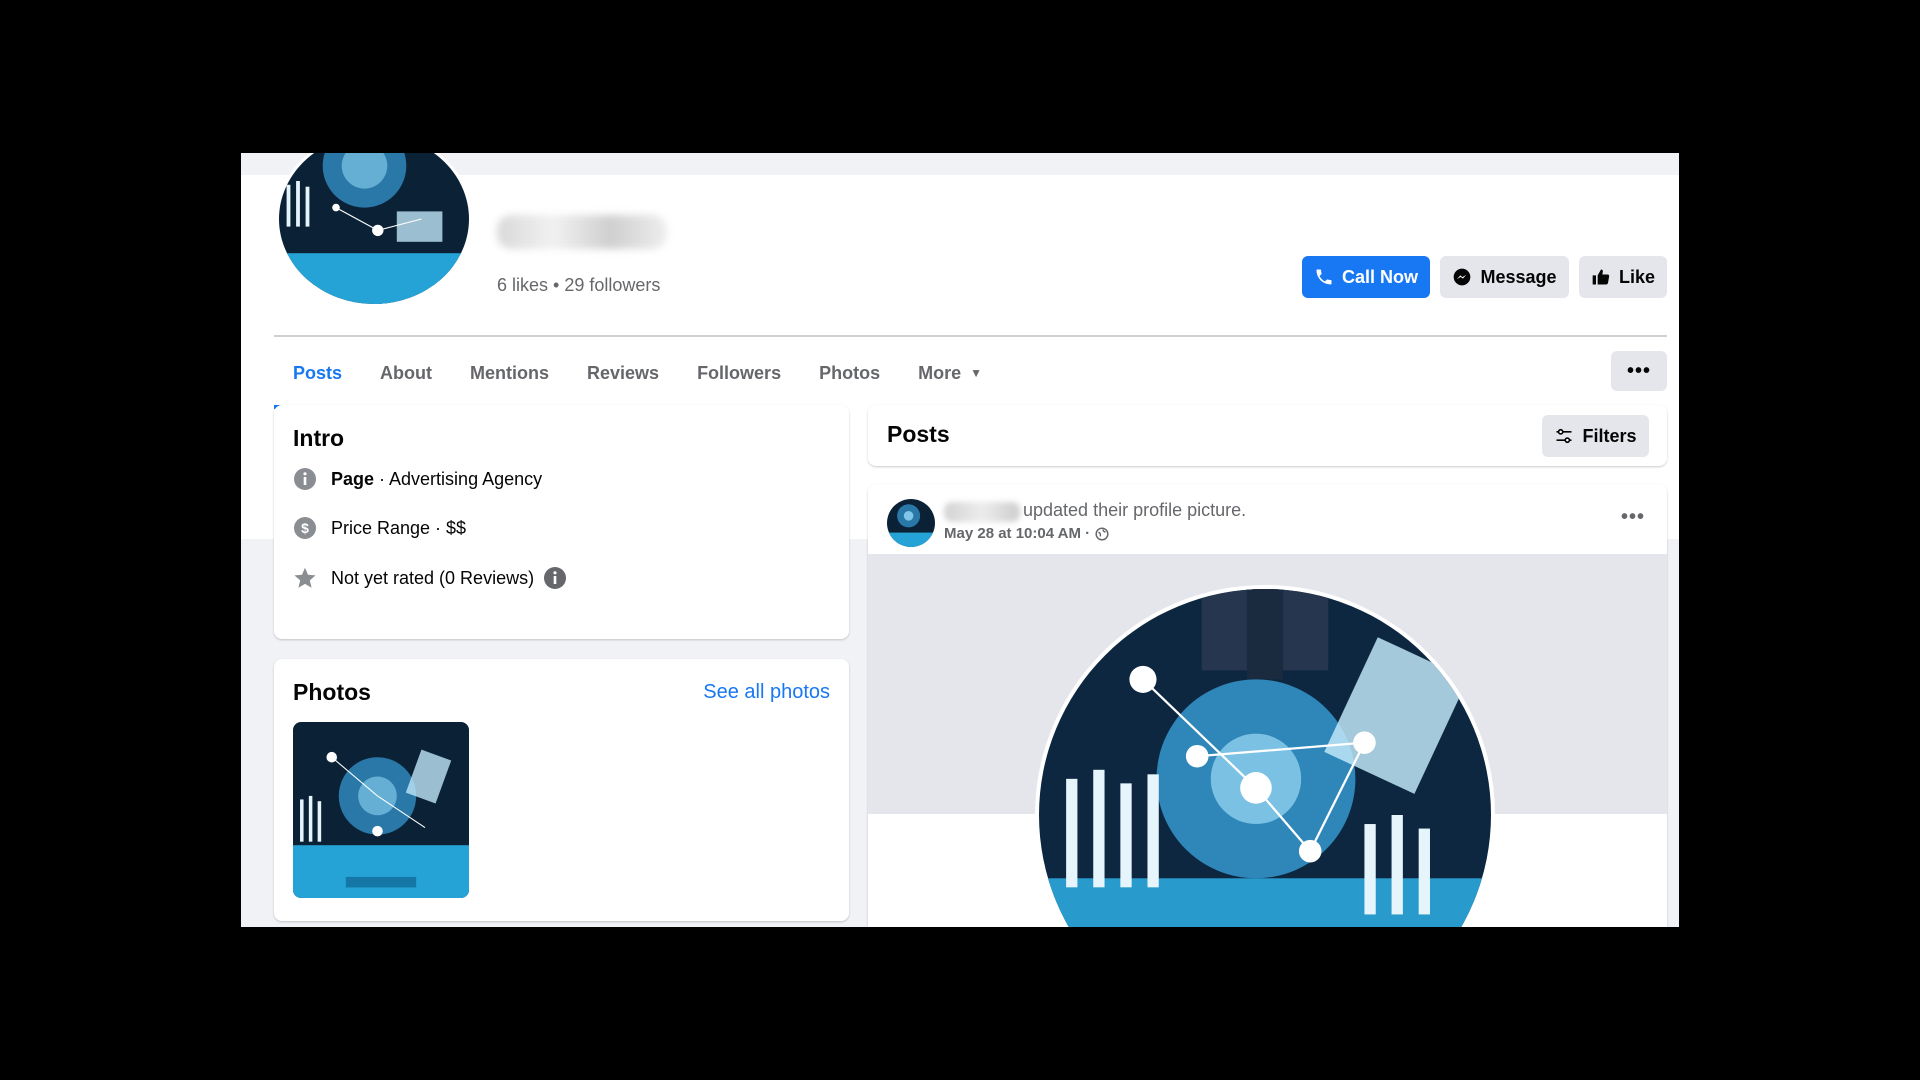 This screenshot has height=1080, width=1920. Describe the element at coordinates (1462, 277) in the screenshot. I see `messenger-icon` at that location.